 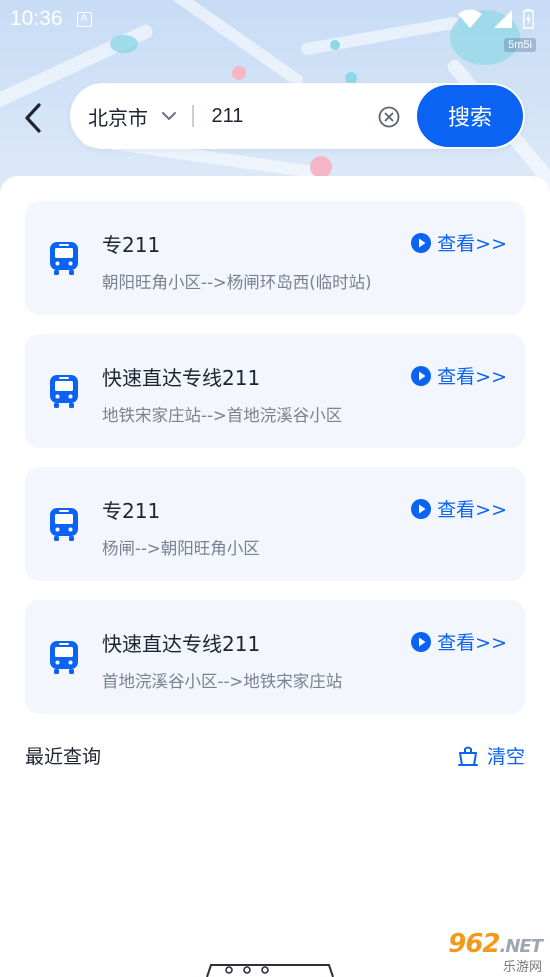 What do you see at coordinates (474, 944) in the screenshot?
I see `watermark-brand: 962` at bounding box center [474, 944].